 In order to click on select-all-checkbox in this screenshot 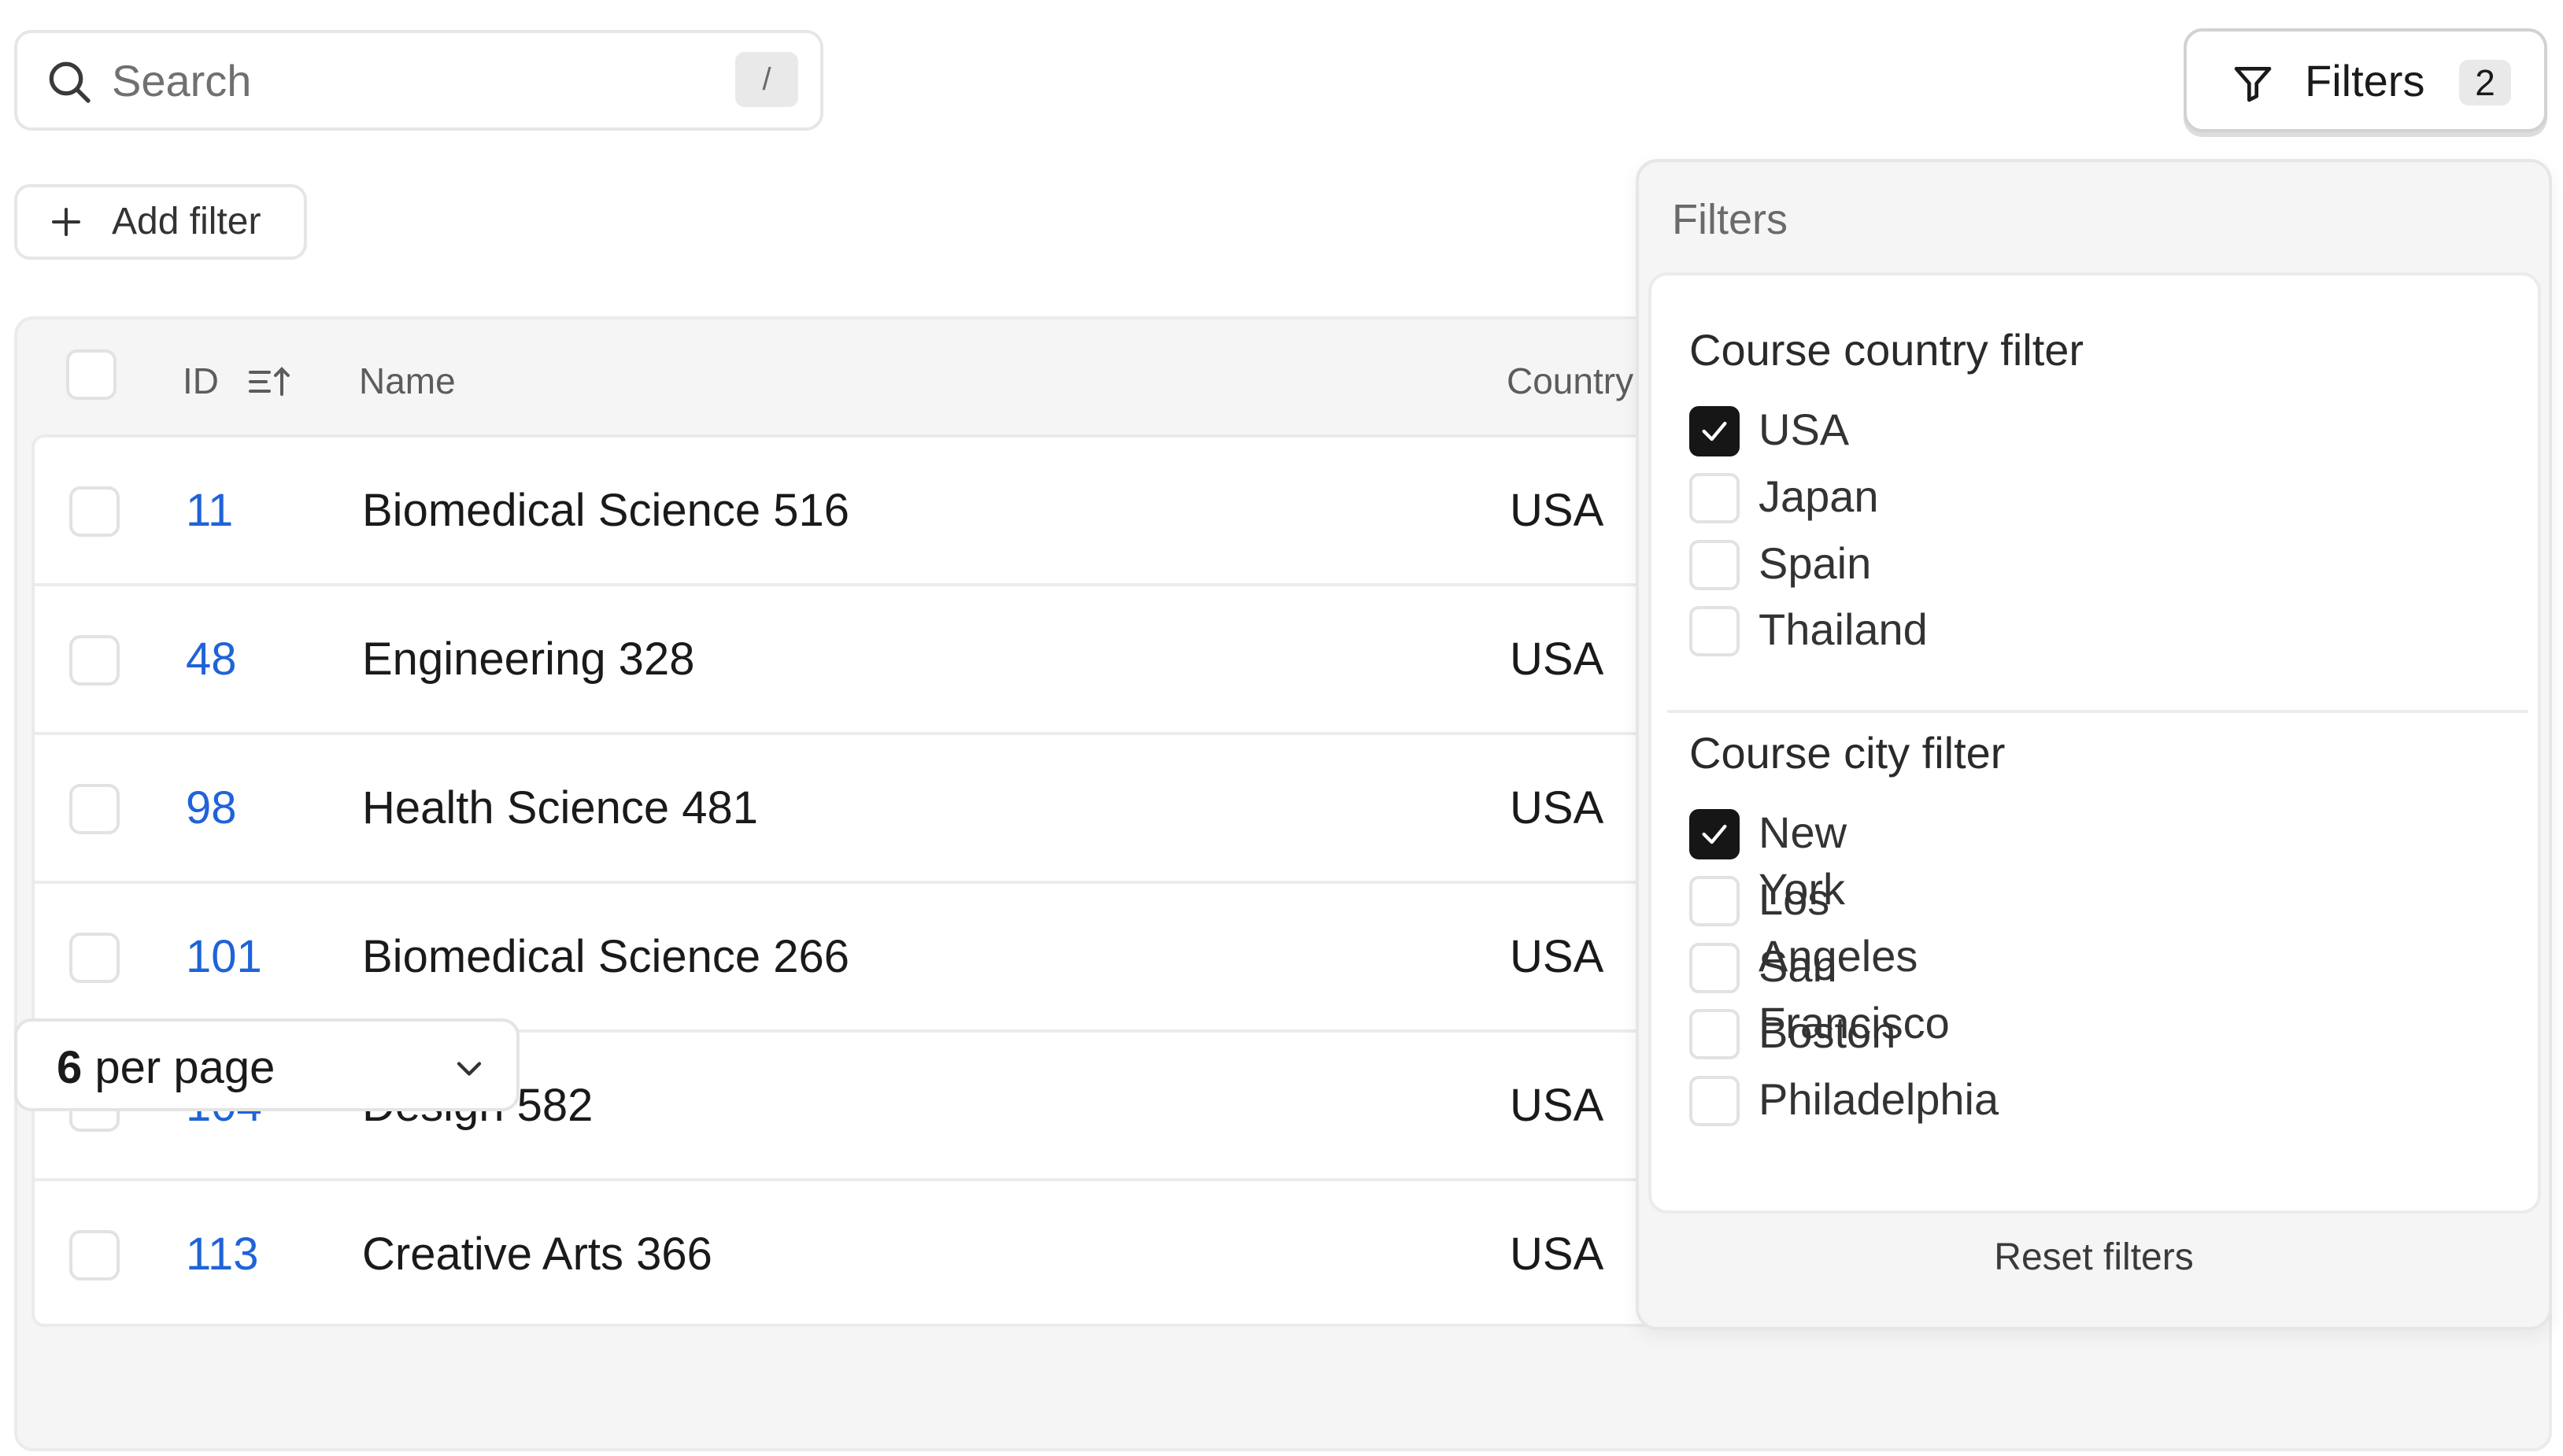, I will do `click(91, 374)`.